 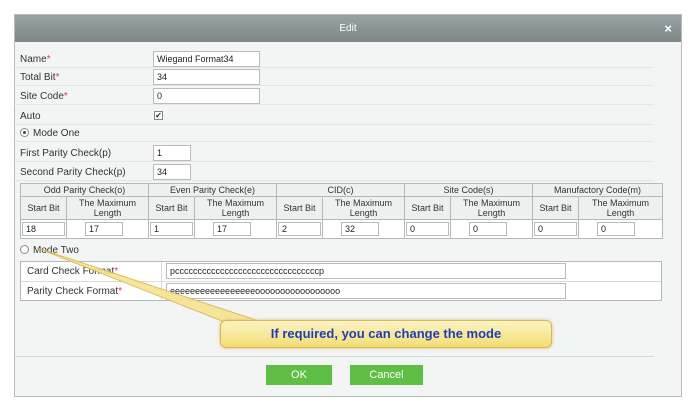 I want to click on mode-one-row: Mode One, so click(x=334, y=133).